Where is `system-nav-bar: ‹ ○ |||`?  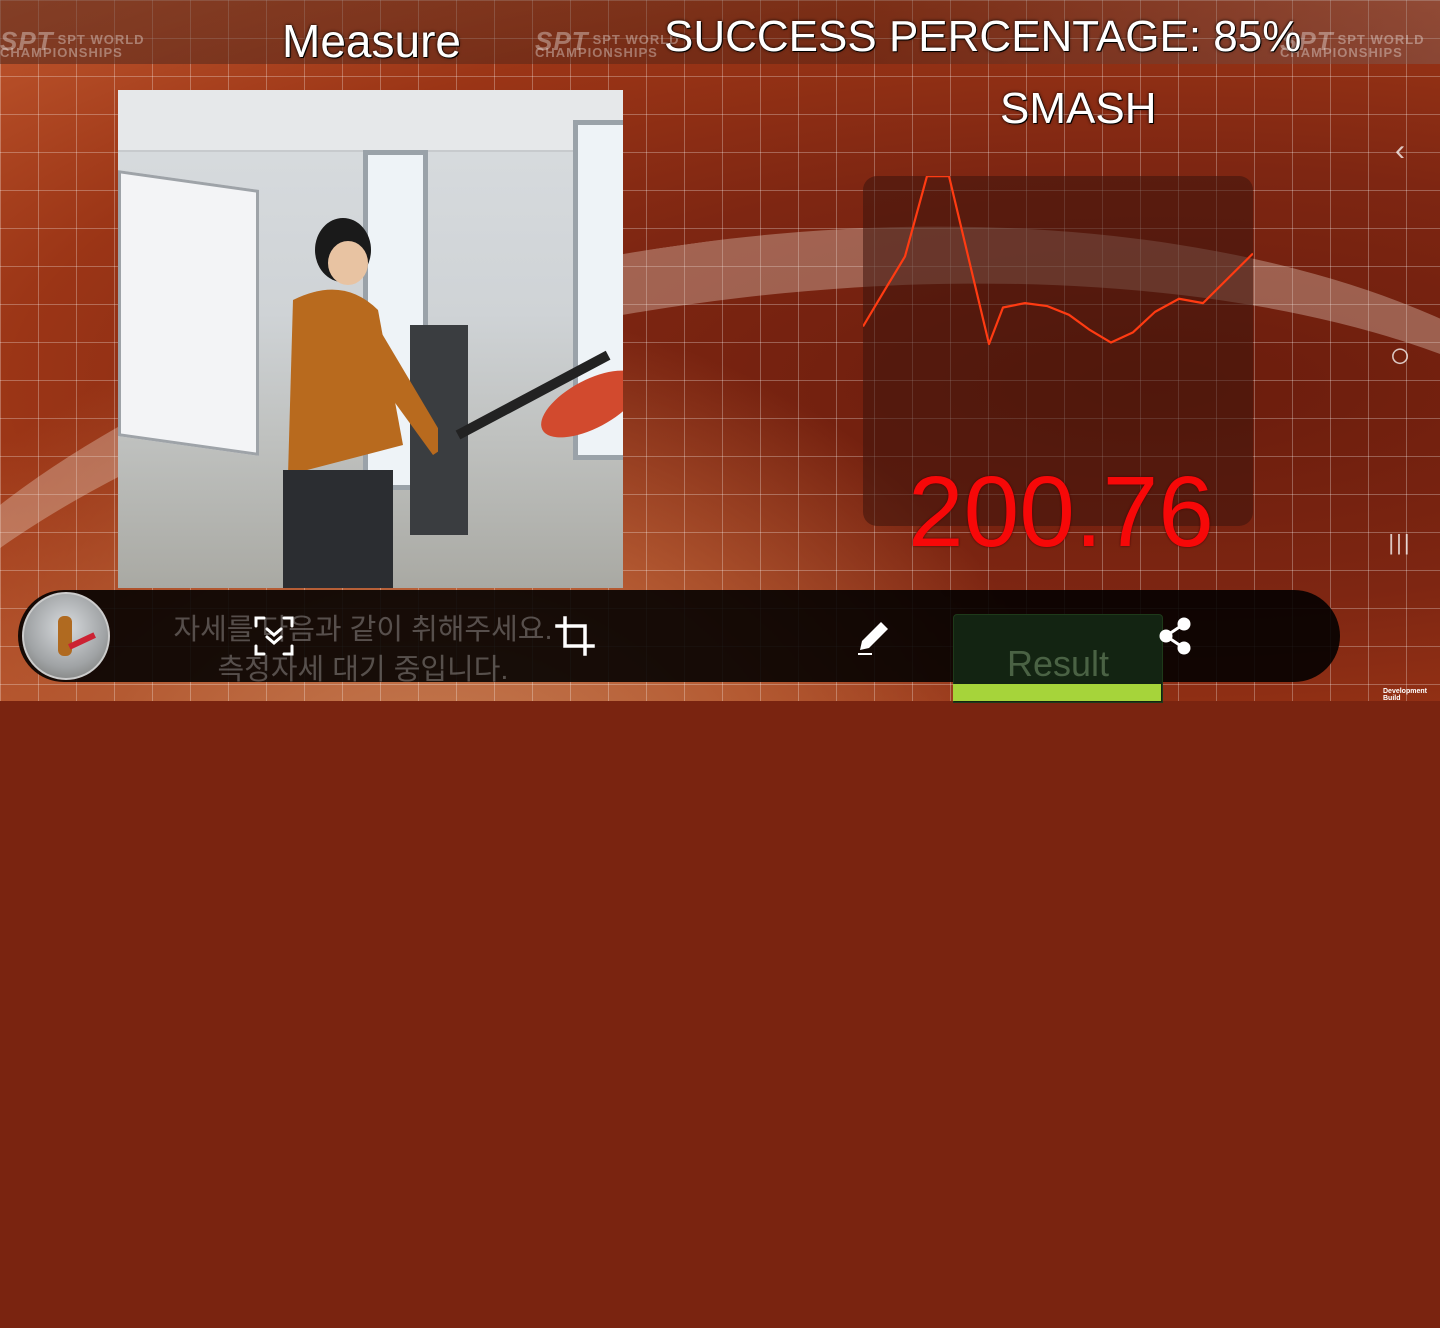 system-nav-bar: ‹ ○ ||| is located at coordinates (1410, 350).